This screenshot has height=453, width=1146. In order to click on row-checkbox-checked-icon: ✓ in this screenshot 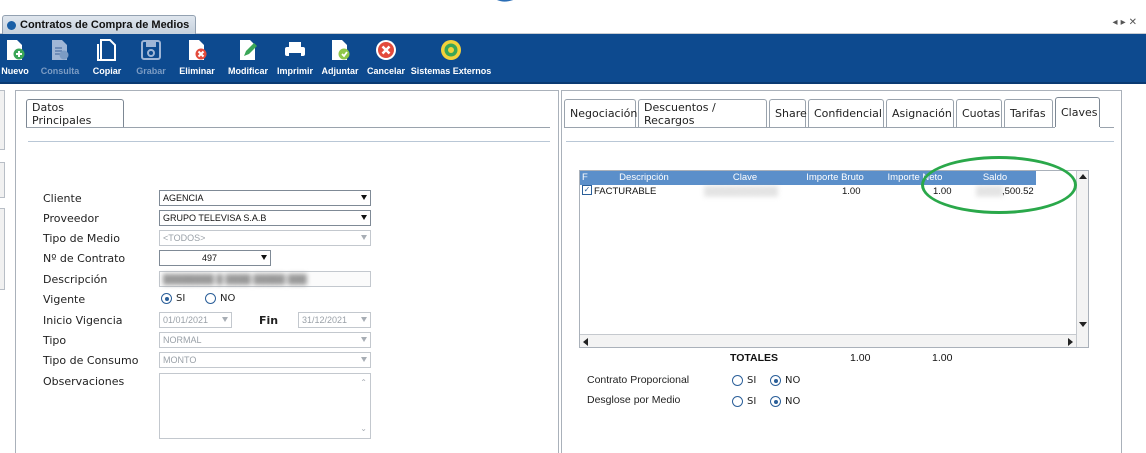, I will do `click(587, 190)`.